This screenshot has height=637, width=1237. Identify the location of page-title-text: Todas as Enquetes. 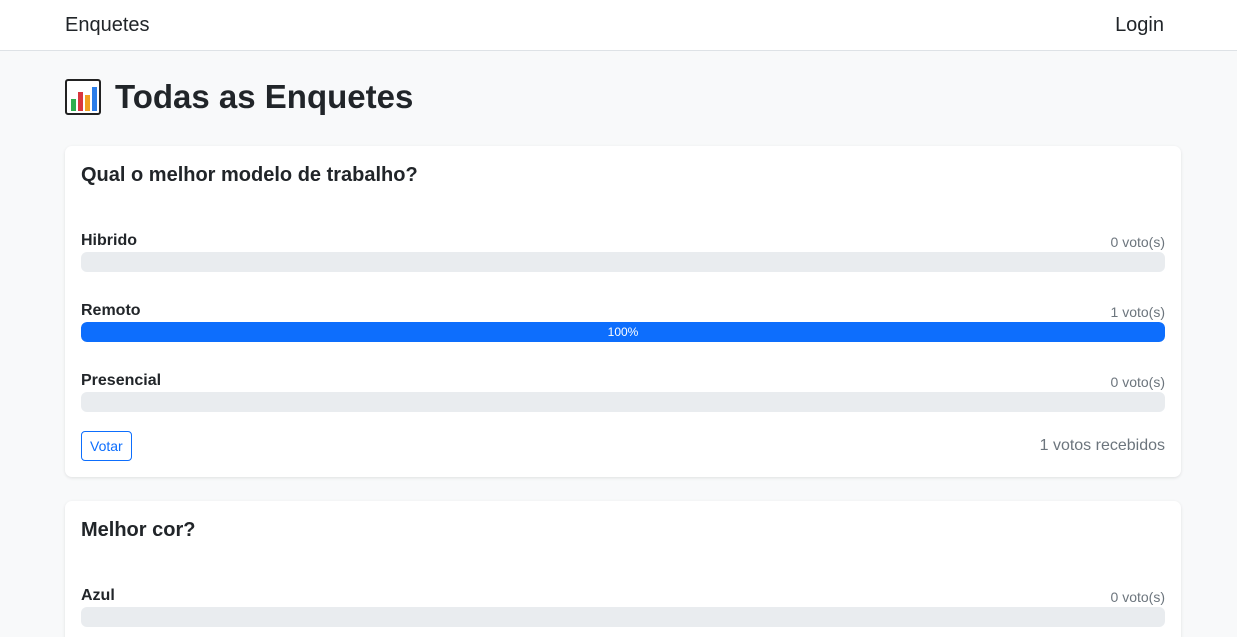
(264, 96).